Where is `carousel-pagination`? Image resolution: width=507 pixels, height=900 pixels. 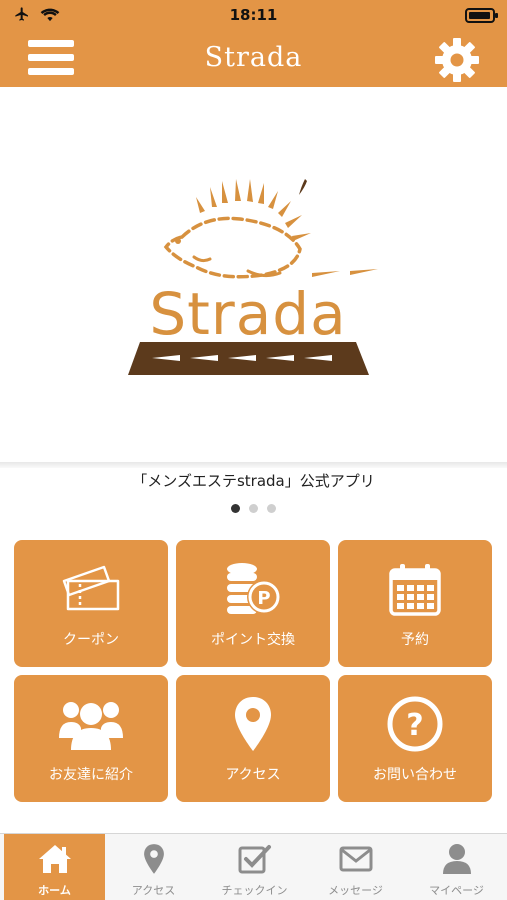
carousel-pagination is located at coordinates (253, 508).